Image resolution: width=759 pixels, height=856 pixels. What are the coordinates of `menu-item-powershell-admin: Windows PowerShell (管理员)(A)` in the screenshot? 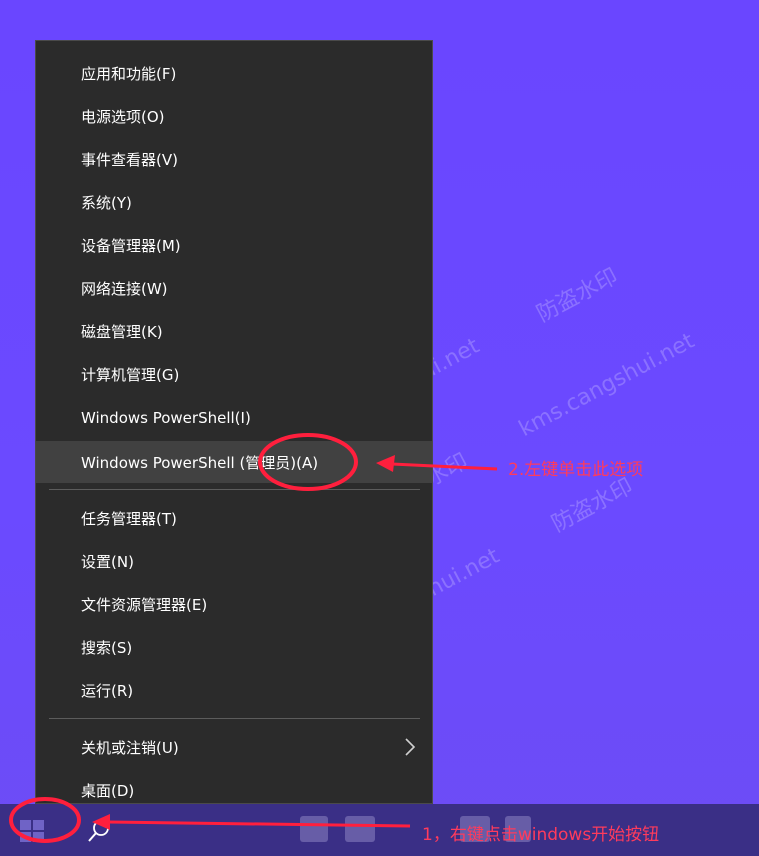 It's located at (234, 462).